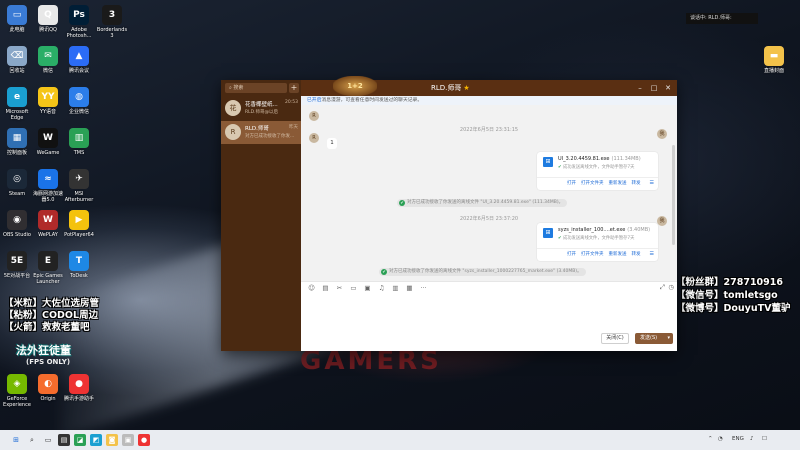 The height and width of the screenshot is (450, 800). Describe the element at coordinates (17, 142) in the screenshot. I see `desktop-shortcut: ▦ 控制面板` at that location.